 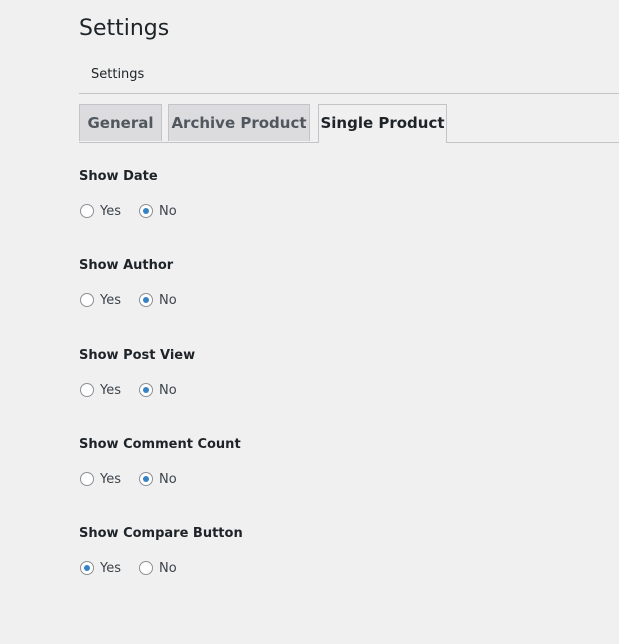 What do you see at coordinates (161, 533) in the screenshot?
I see `field-label: Show Compare Button` at bounding box center [161, 533].